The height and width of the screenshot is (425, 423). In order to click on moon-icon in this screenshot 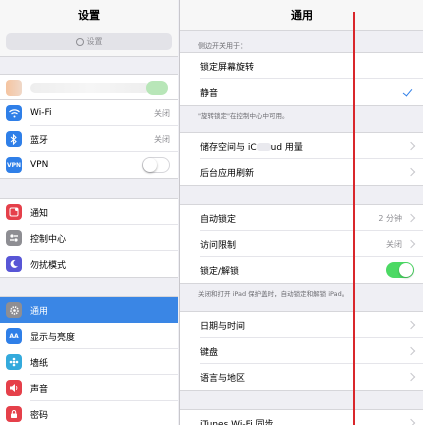, I will do `click(14, 264)`.